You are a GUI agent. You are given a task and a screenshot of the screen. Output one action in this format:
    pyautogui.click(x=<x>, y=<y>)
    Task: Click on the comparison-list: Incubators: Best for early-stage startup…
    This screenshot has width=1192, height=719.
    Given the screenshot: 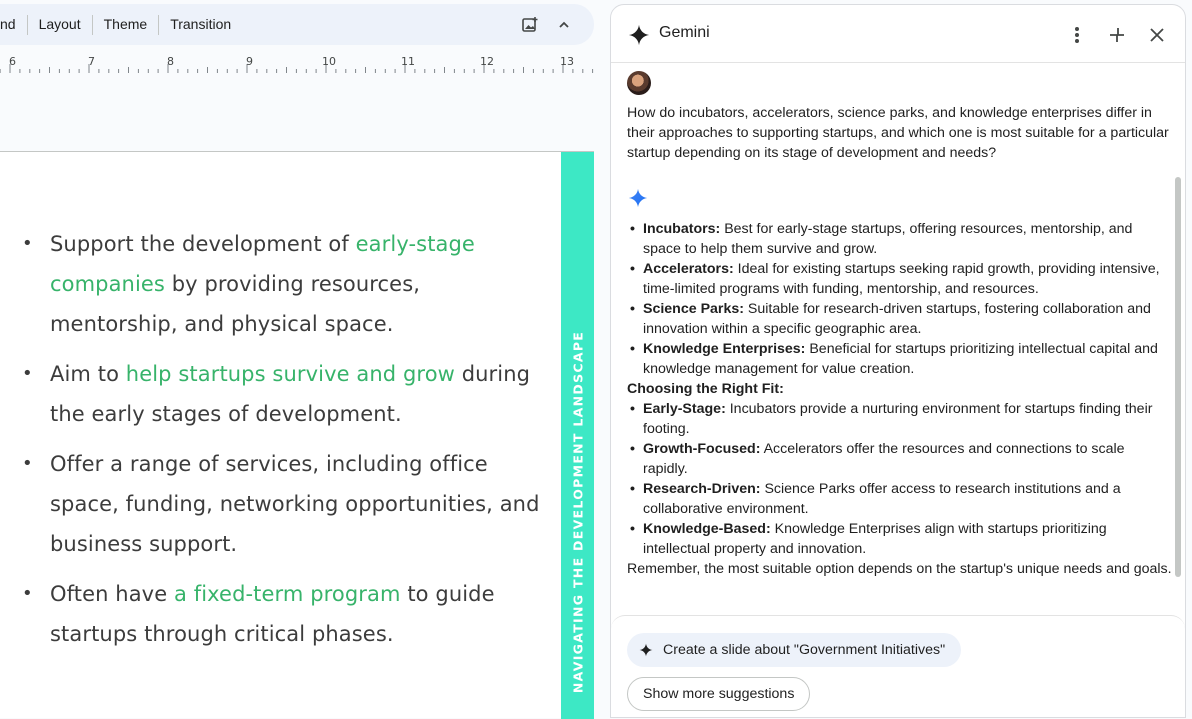 What is the action you would take?
    pyautogui.click(x=899, y=299)
    